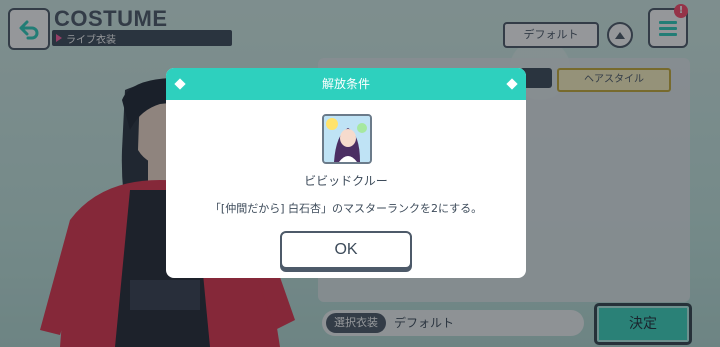 Image resolution: width=720 pixels, height=347 pixels. I want to click on portrait-art, so click(347, 139).